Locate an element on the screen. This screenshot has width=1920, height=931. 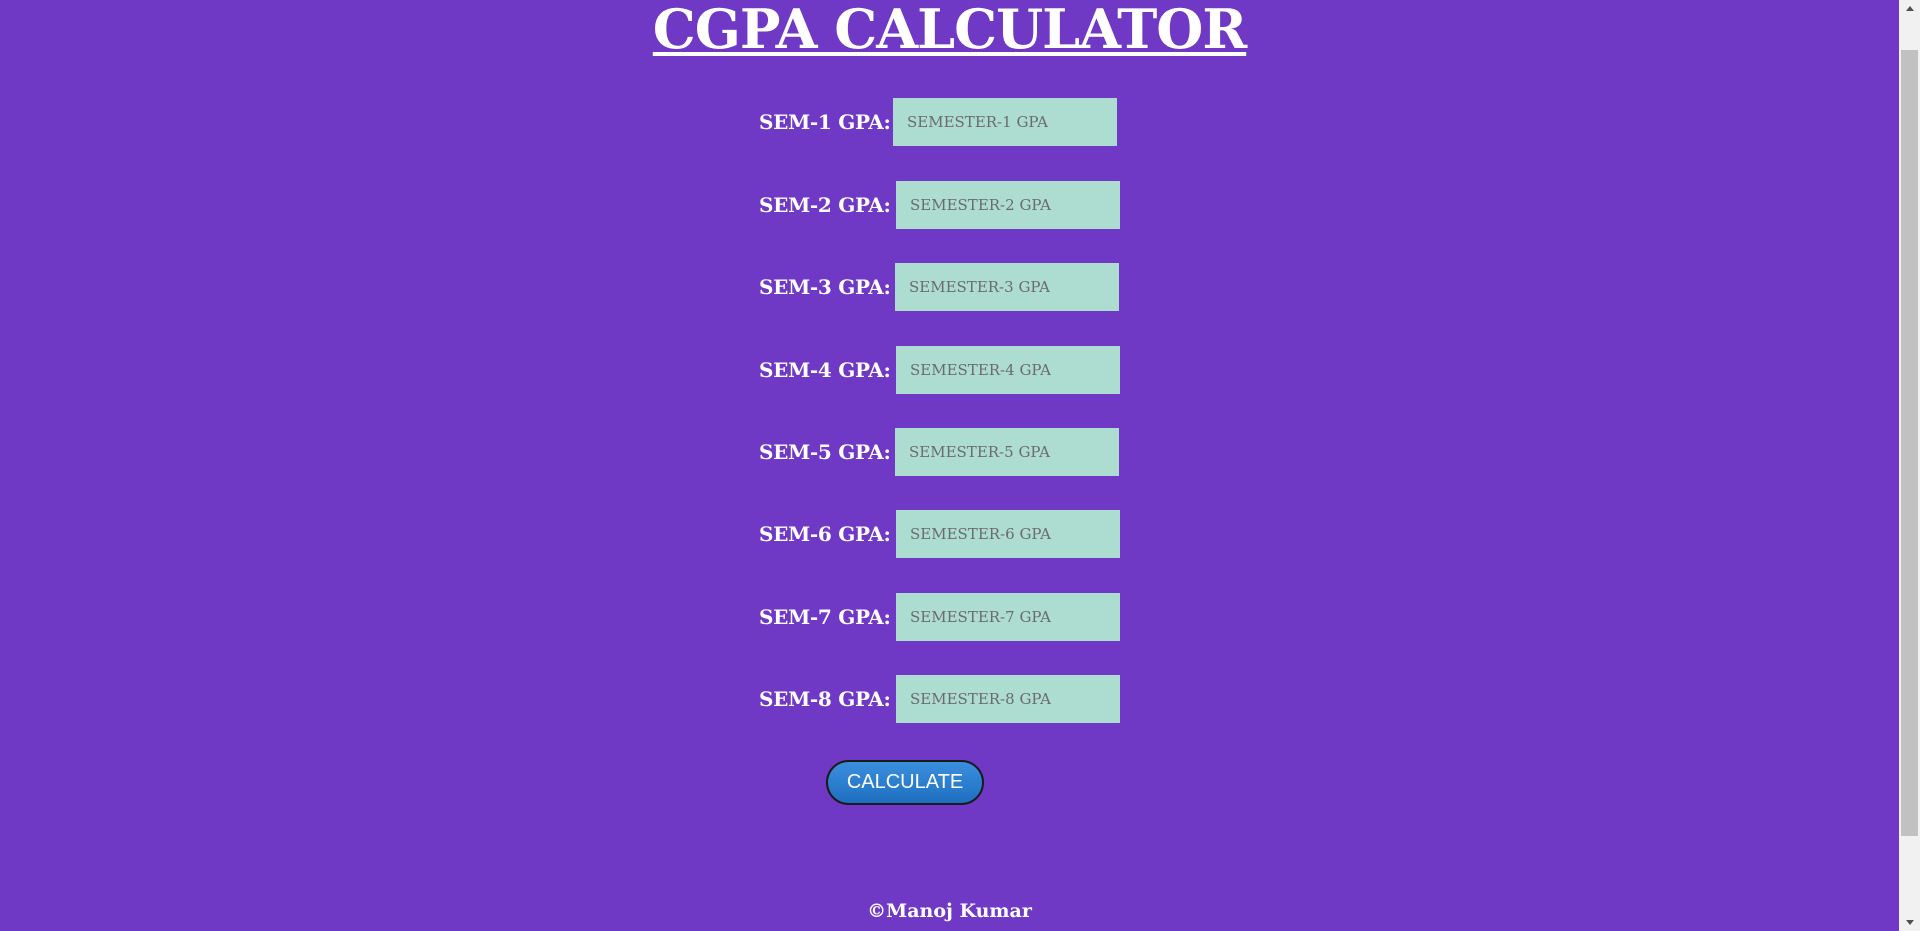
sem-6-gpa-input is located at coordinates (1008, 534).